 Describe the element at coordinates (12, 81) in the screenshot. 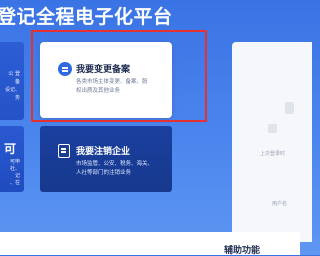

I see `service-card-left-top: 公 登 备 设记、 务` at that location.